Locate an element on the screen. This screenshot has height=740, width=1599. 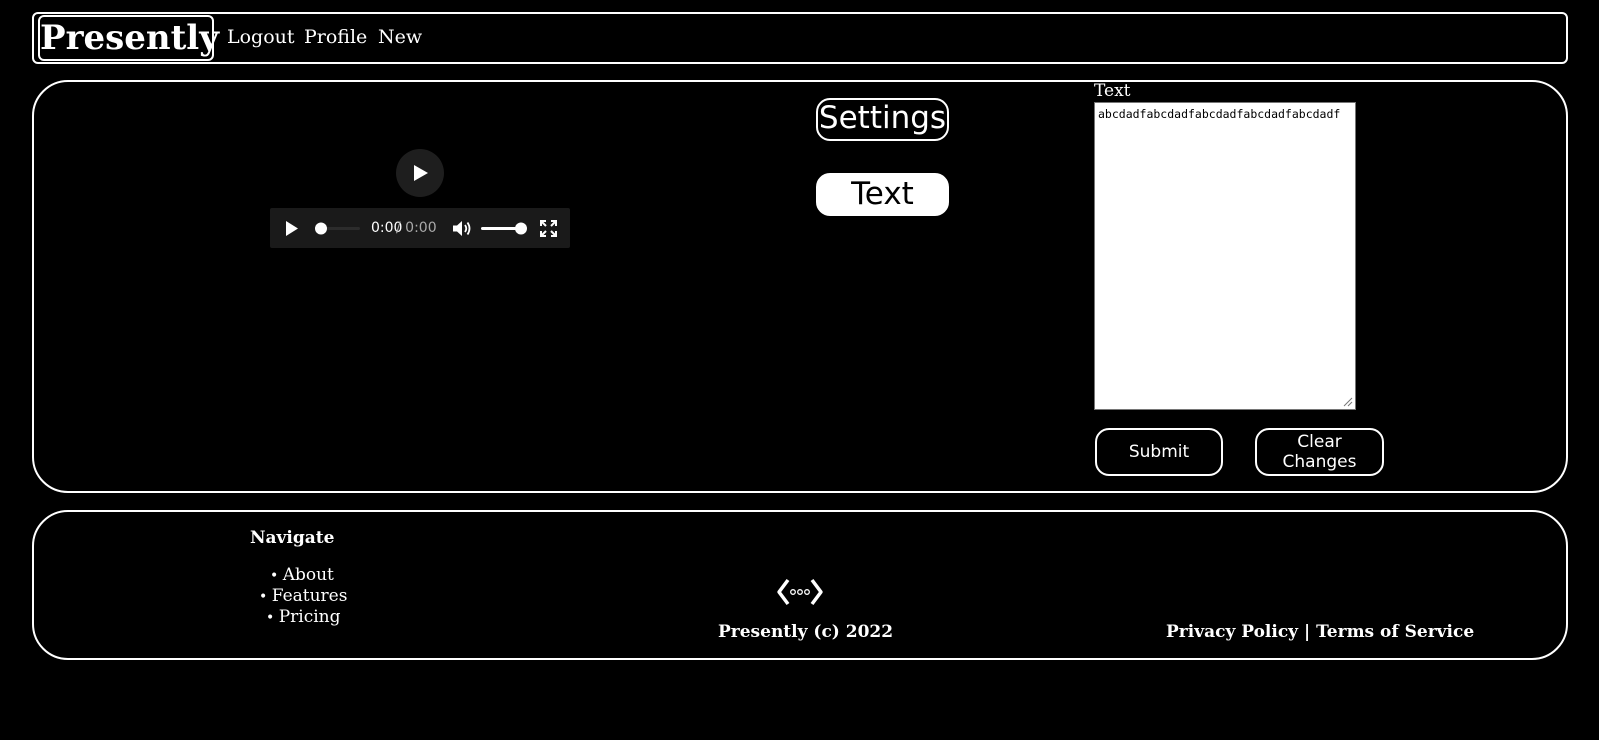
code-logo-icon is located at coordinates (800, 592).